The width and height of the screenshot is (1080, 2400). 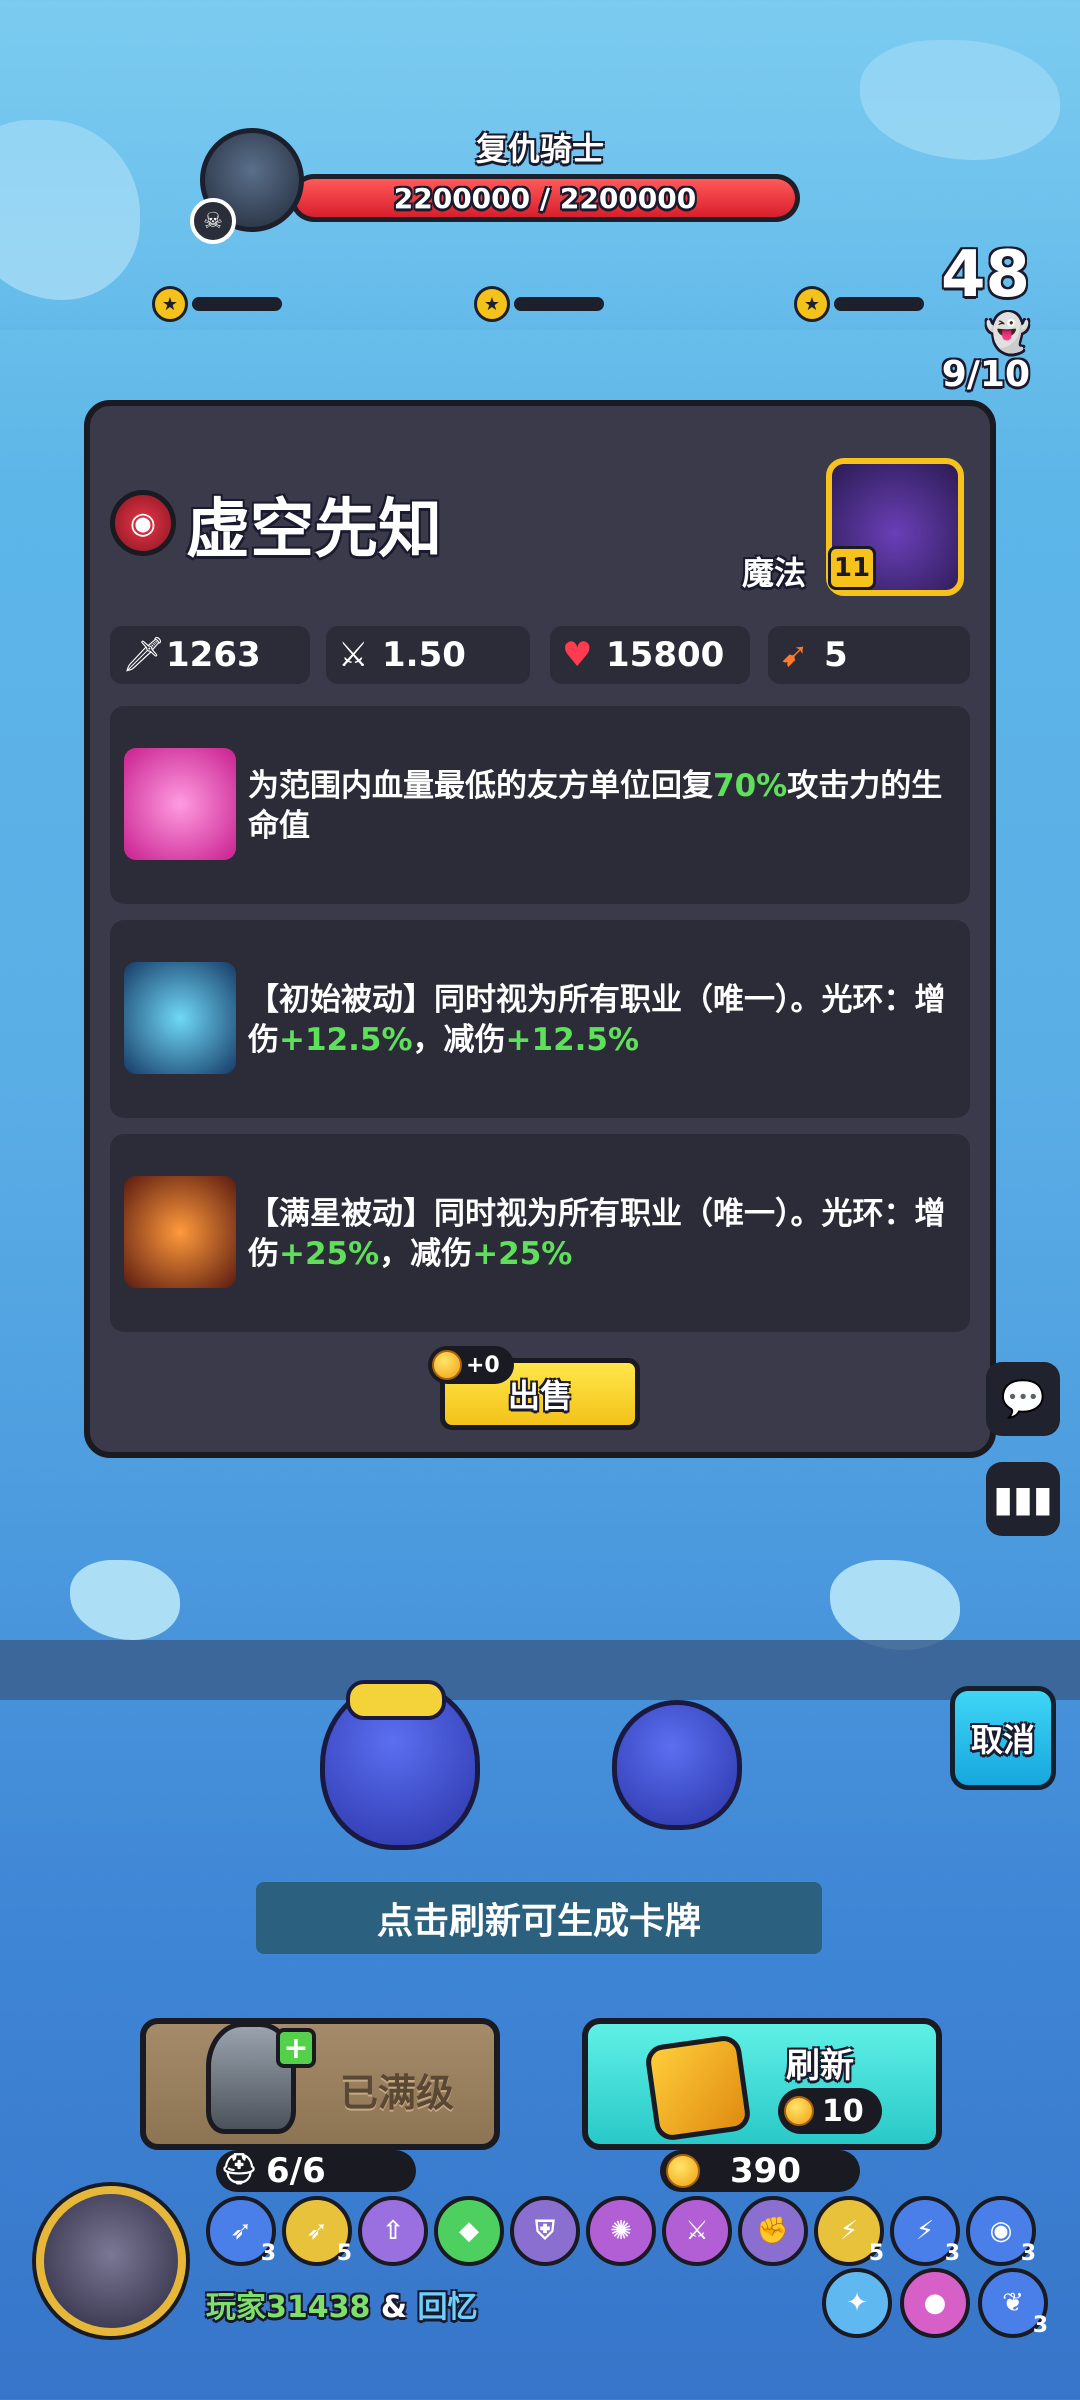 What do you see at coordinates (774, 573) in the screenshot?
I see `hero-type-label: 魔法` at bounding box center [774, 573].